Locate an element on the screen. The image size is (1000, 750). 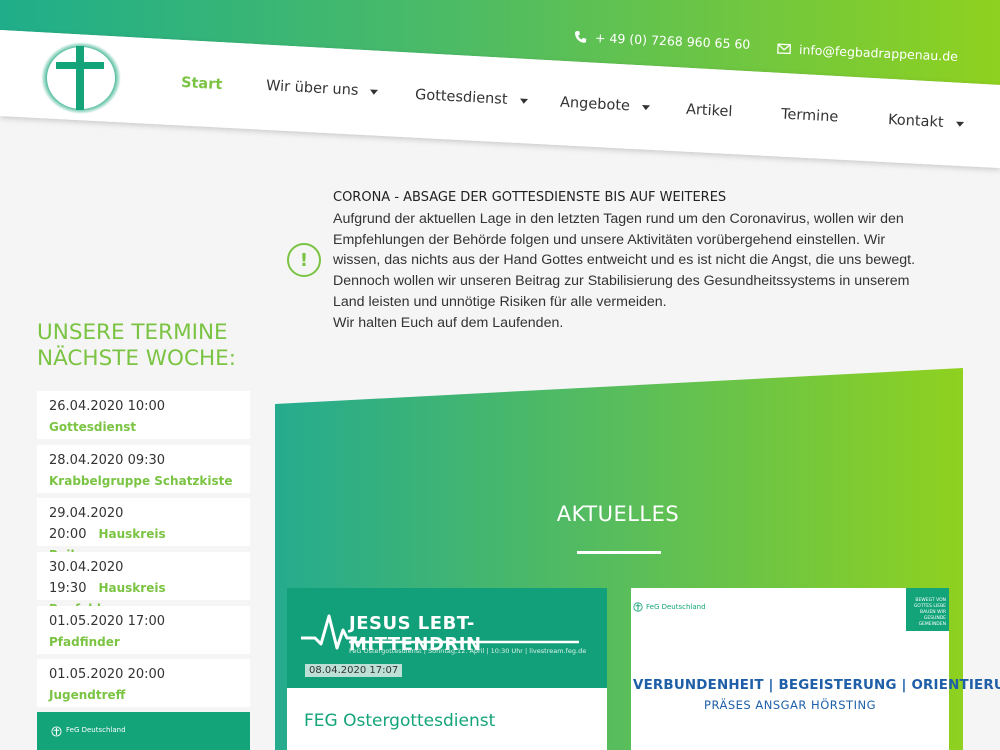
aktuelles-title: AKTUELLES is located at coordinates (618, 514).